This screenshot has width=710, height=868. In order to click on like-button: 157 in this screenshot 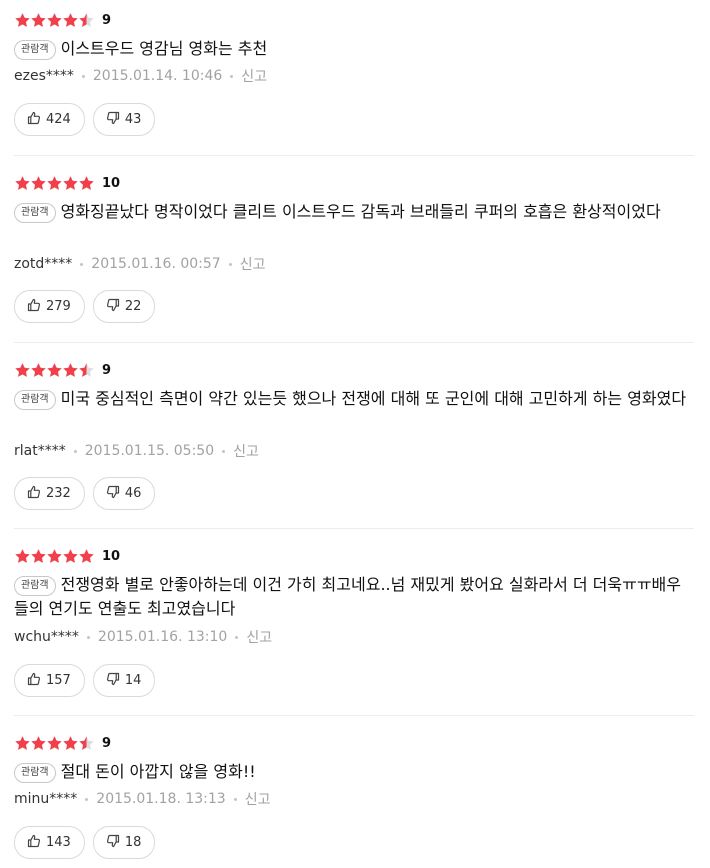, I will do `click(49, 680)`.